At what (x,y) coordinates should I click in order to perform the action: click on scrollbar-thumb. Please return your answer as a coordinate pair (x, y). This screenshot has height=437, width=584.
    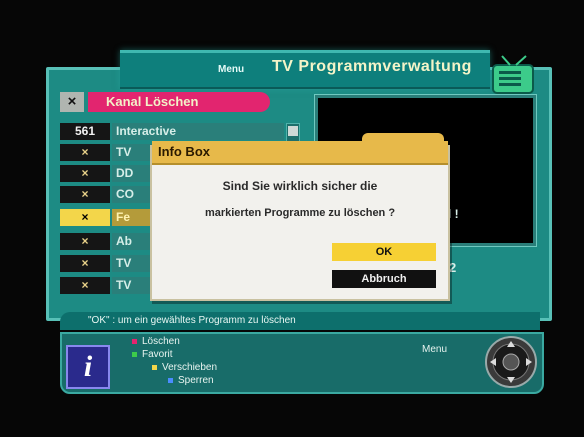
    Looking at the image, I should click on (293, 131).